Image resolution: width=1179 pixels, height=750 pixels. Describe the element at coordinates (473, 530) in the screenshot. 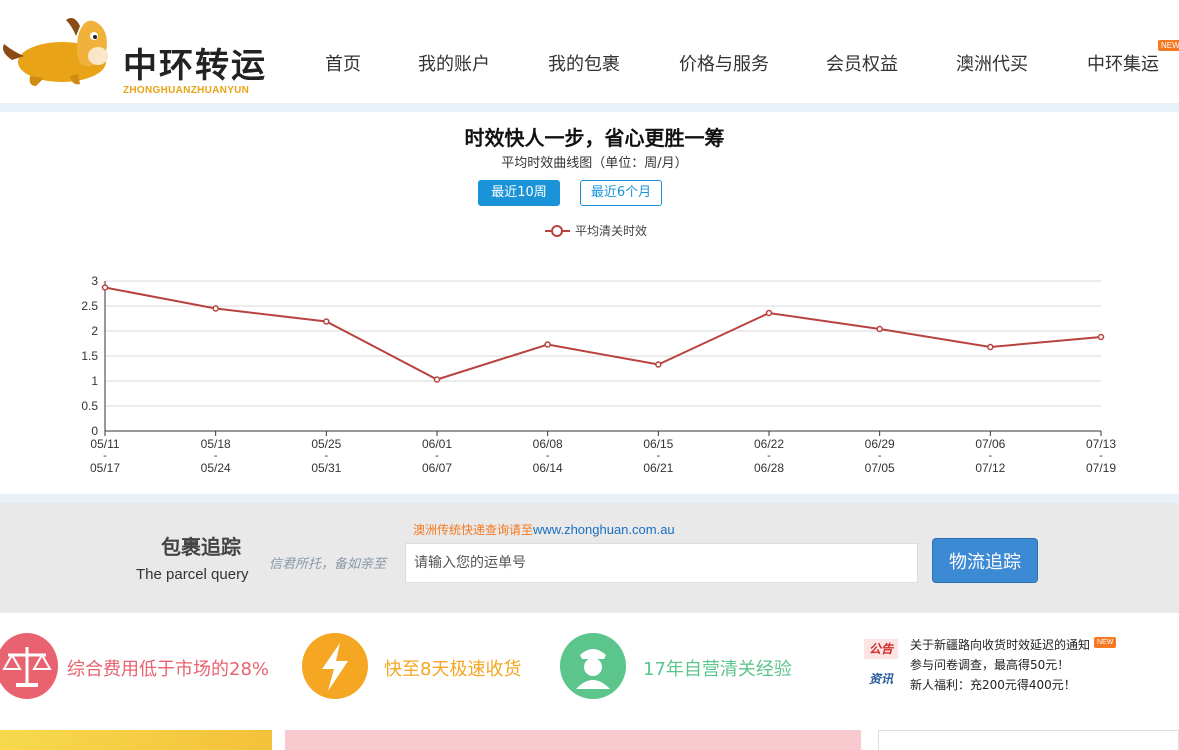

I see `tracking-hint-prefix: 澳洲传统快递查询请至` at that location.